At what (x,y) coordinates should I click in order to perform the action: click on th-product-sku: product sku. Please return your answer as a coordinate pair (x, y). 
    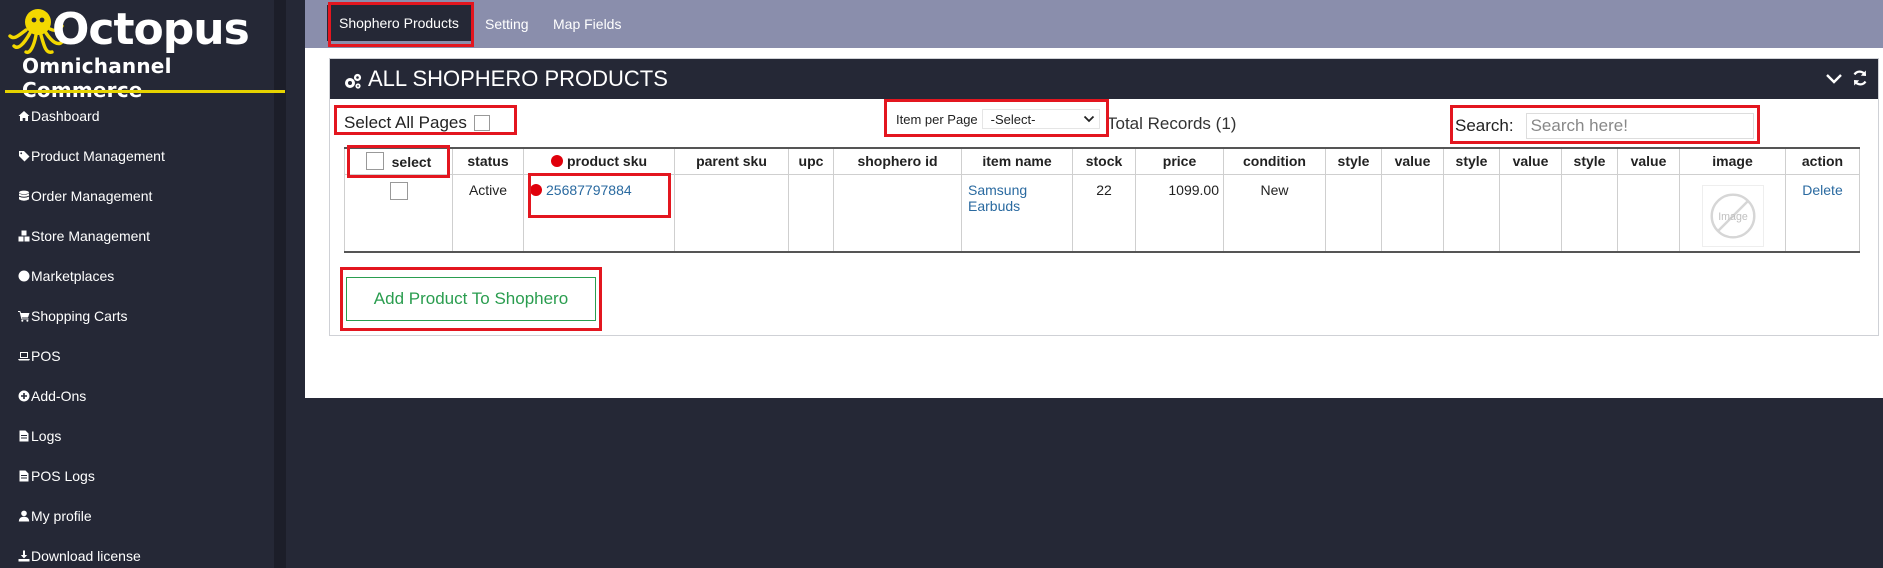
    Looking at the image, I should click on (599, 161).